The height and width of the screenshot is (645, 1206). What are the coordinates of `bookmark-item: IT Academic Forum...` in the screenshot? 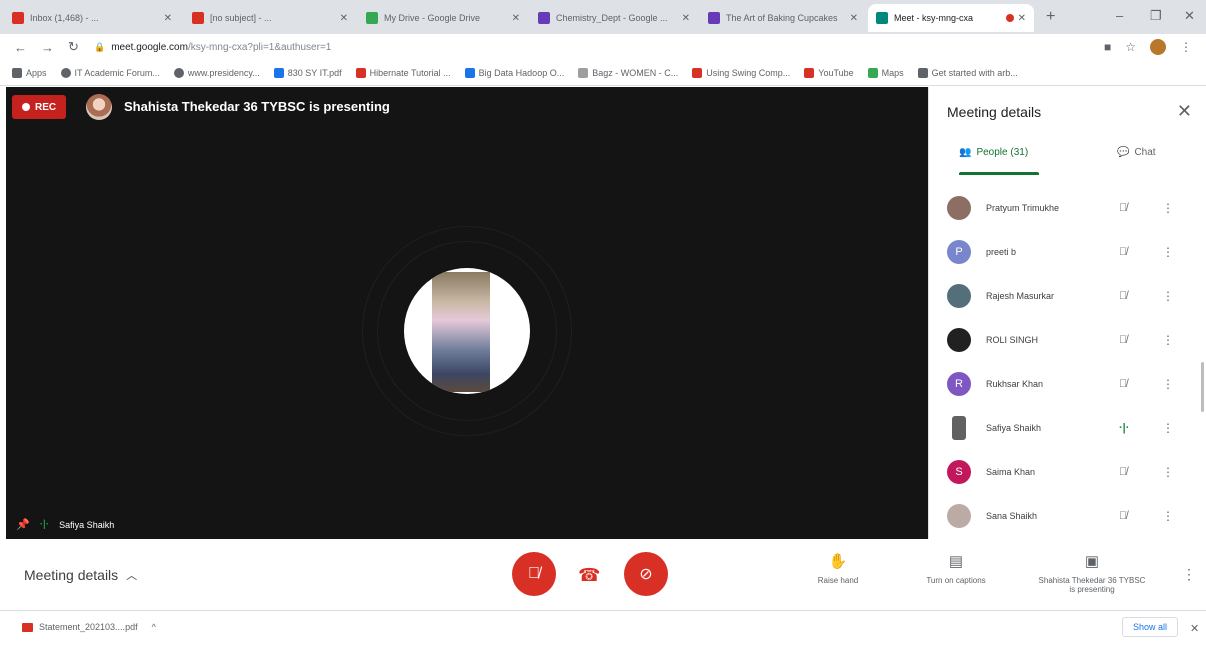 It's located at (110, 72).